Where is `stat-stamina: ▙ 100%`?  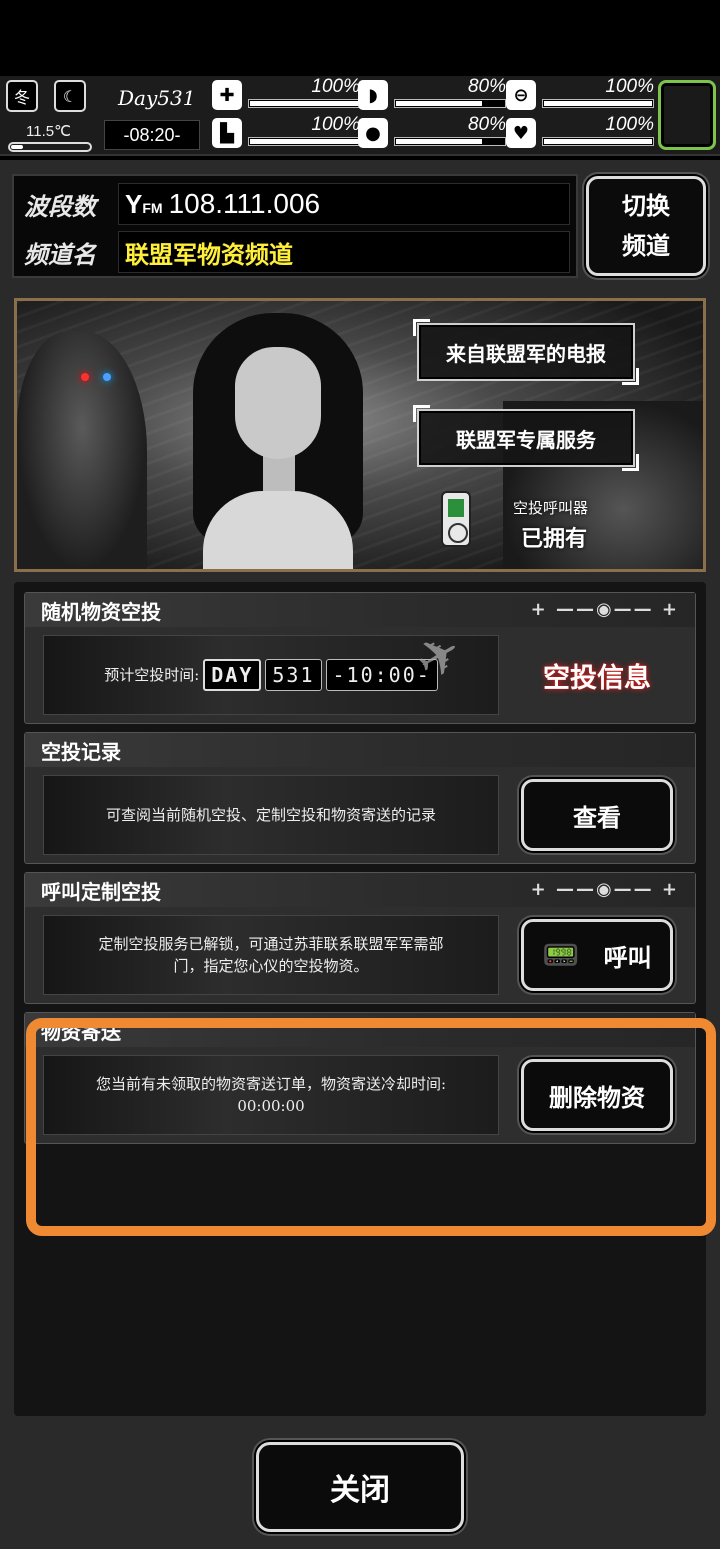 stat-stamina: ▙ 100% is located at coordinates (286, 132).